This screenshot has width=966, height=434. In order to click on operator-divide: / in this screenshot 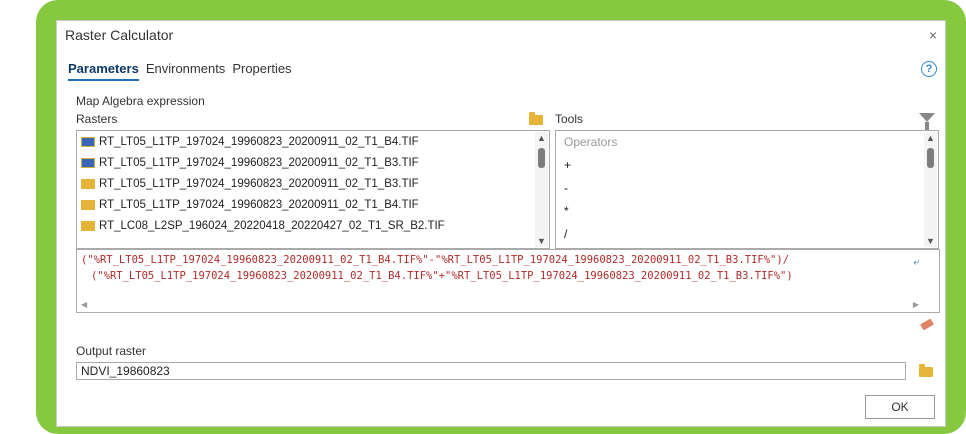, I will do `click(747, 234)`.